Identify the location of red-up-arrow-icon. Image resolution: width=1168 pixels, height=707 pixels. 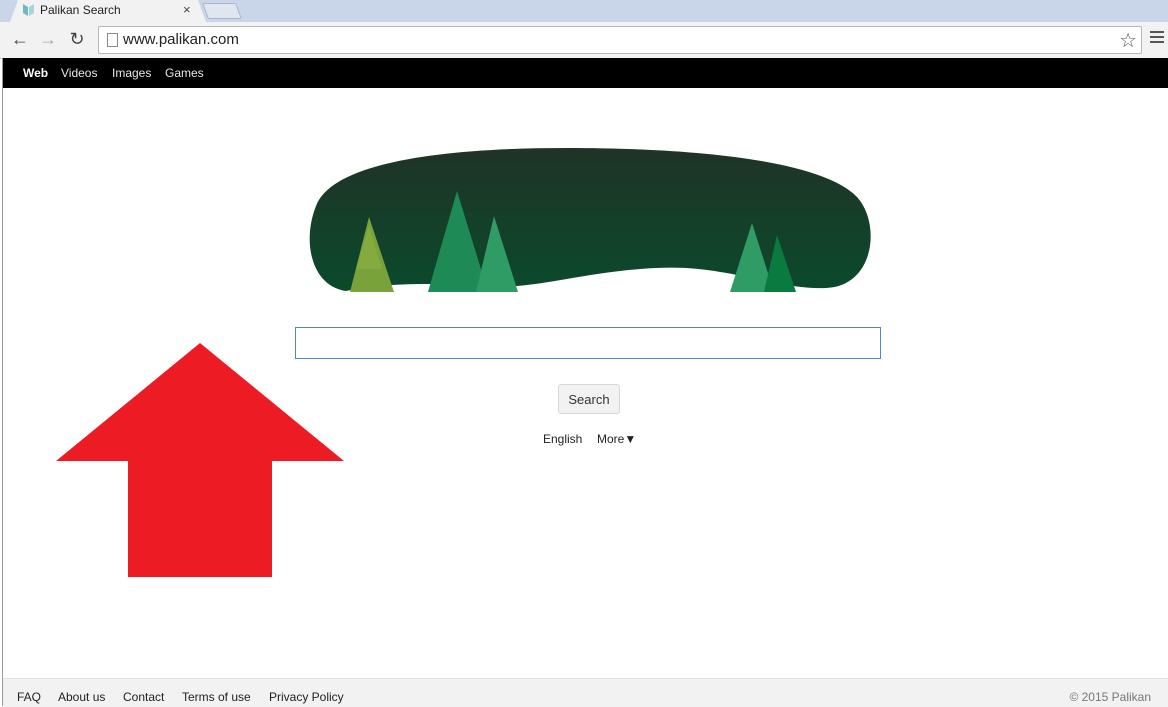
(200, 460).